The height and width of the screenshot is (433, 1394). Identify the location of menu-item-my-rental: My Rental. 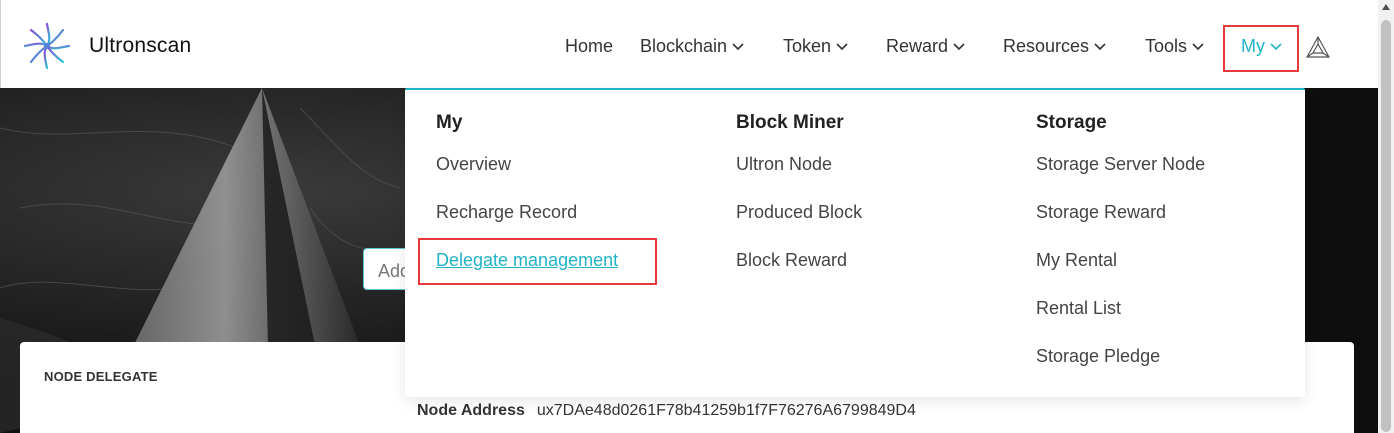
(1120, 260).